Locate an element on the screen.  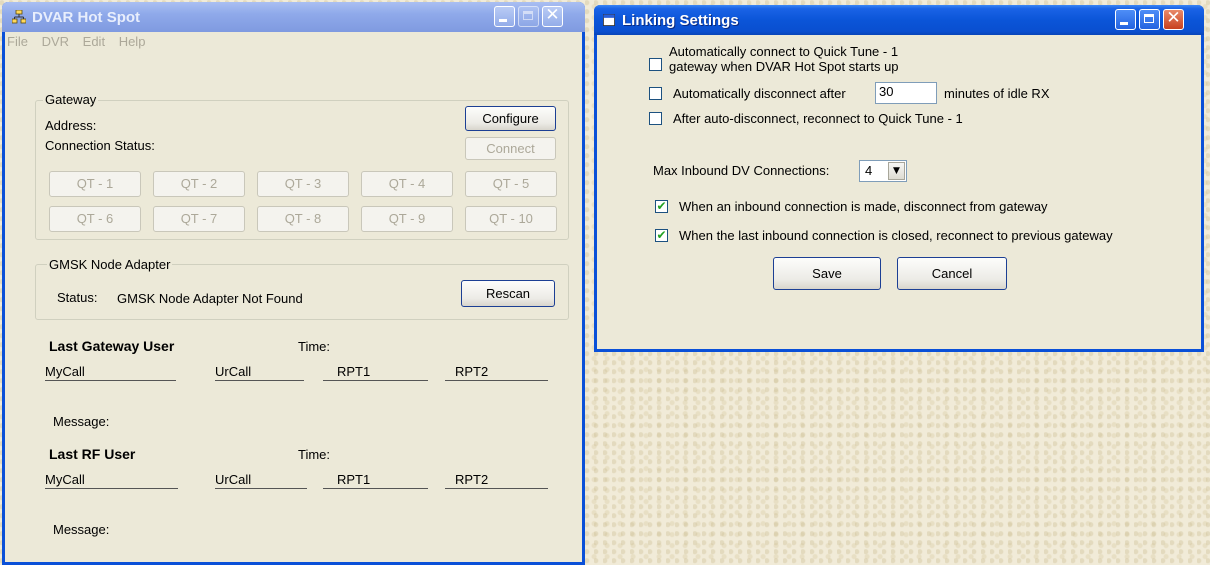
menu-edit: Edit is located at coordinates (94, 41).